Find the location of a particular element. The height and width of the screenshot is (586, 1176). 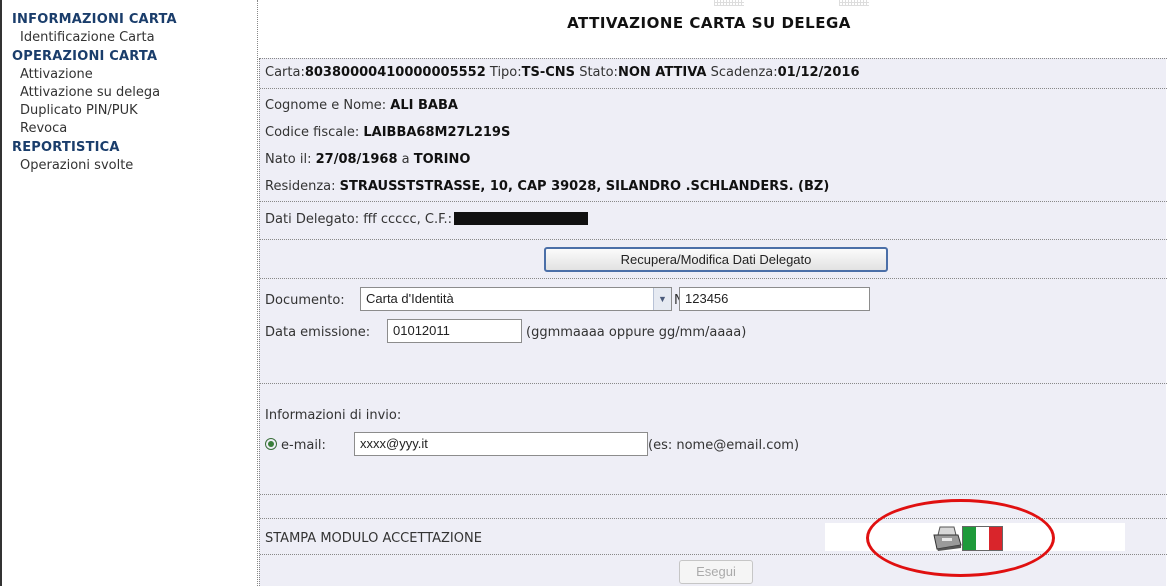

nome-label: Cognome e Nome: is located at coordinates (328, 105).